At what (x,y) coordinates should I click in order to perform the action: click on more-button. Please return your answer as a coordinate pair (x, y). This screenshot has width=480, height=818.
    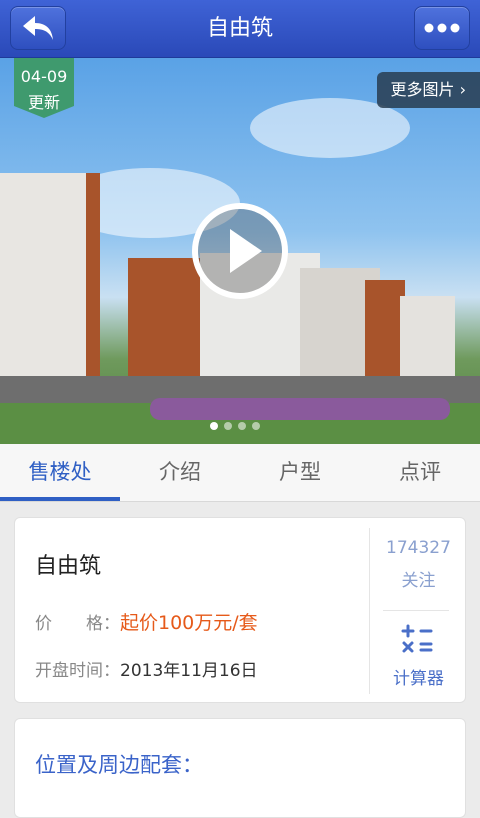
    Looking at the image, I should click on (442, 28).